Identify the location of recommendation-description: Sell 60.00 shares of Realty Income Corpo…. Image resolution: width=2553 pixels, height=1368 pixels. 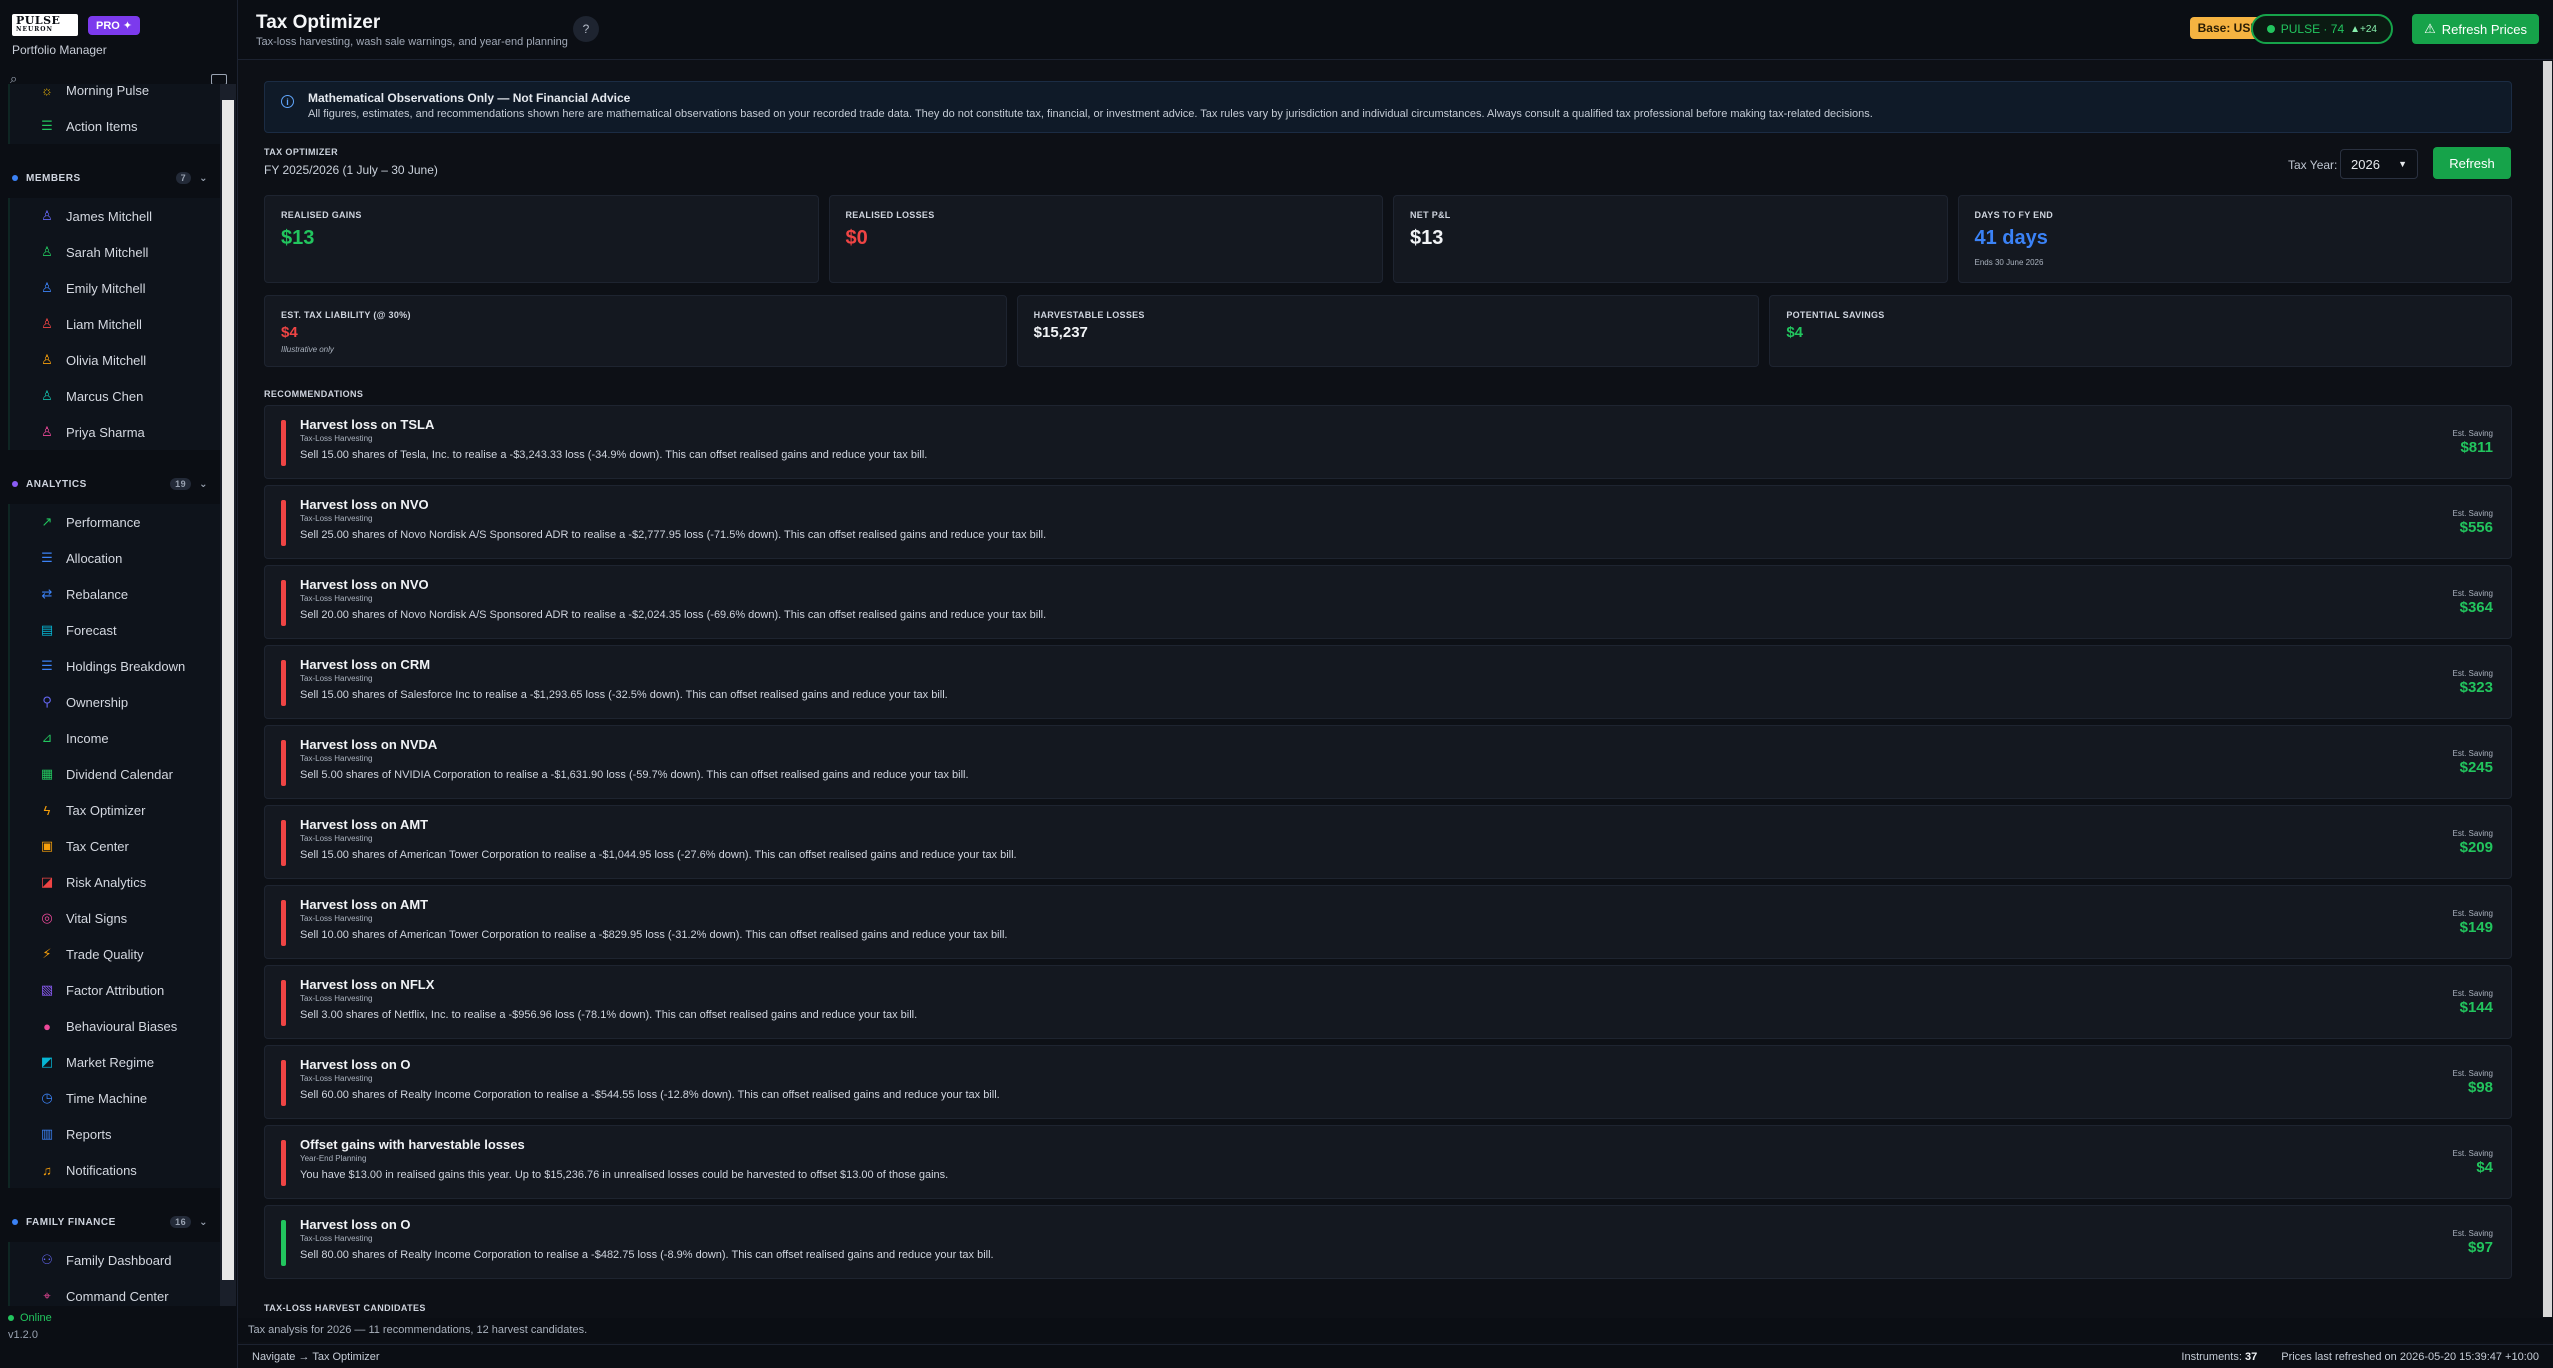
(650, 1095).